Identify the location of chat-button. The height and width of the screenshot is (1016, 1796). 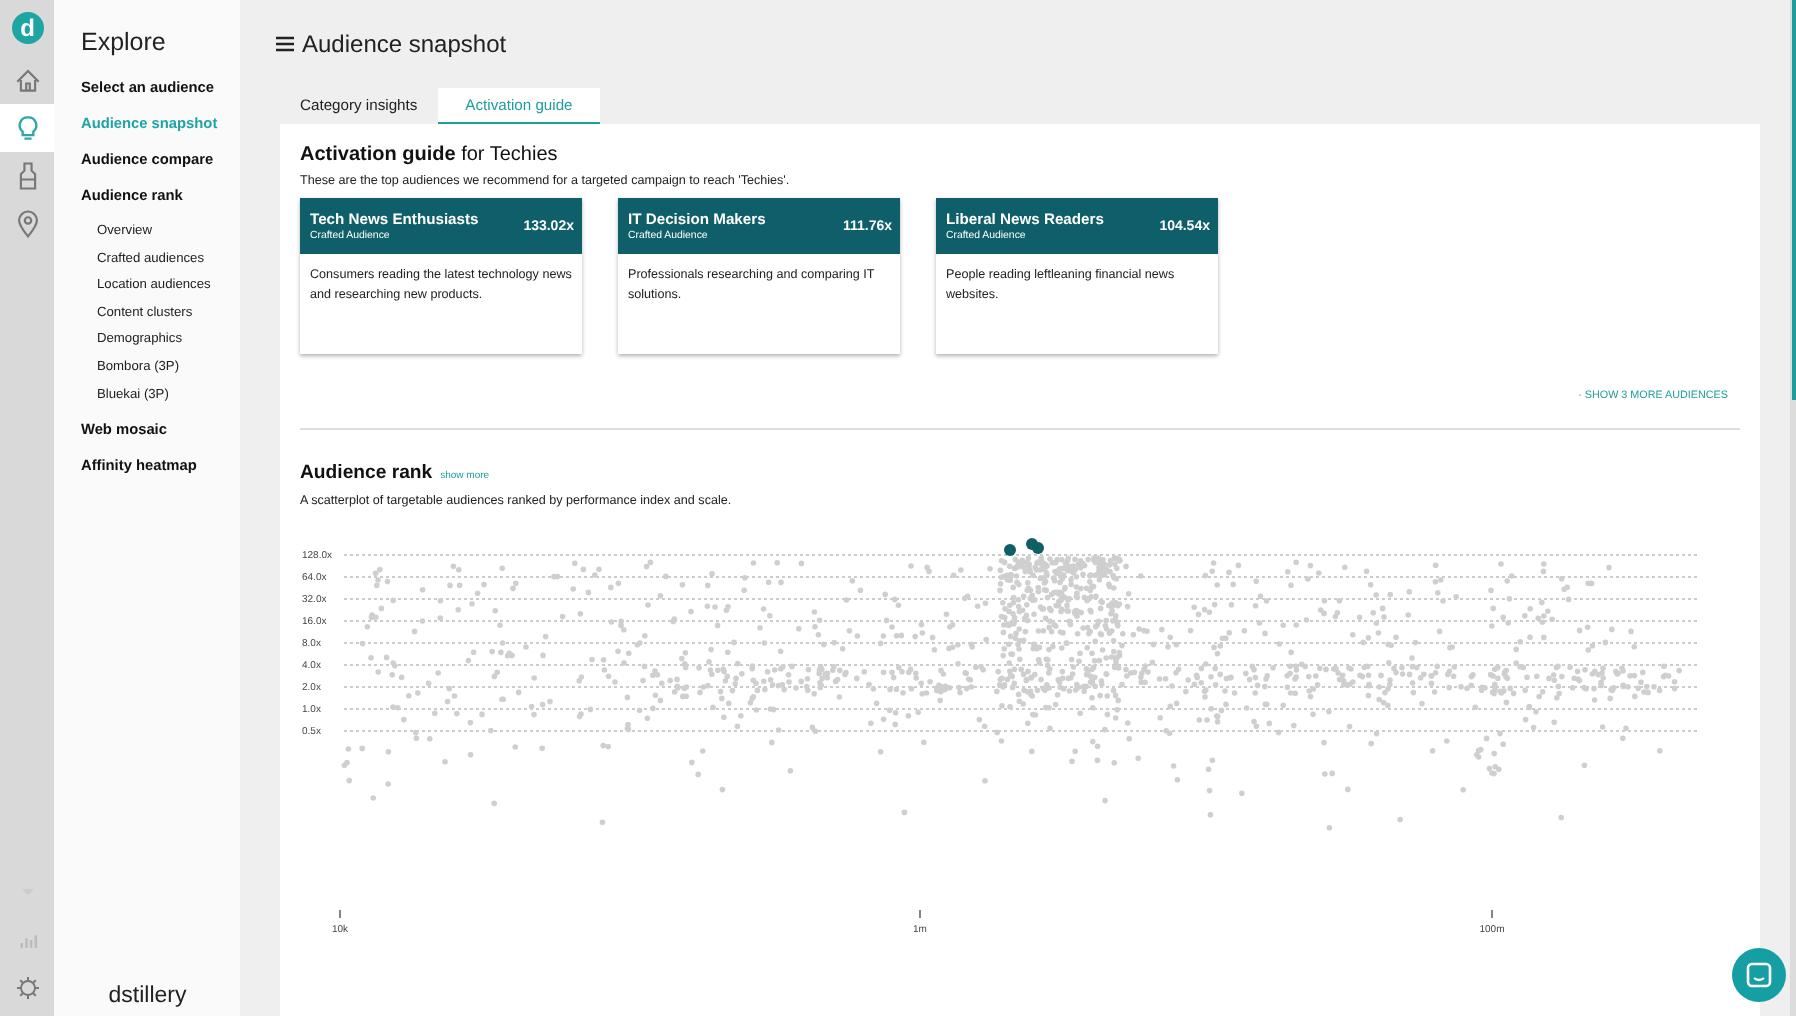
(1759, 975).